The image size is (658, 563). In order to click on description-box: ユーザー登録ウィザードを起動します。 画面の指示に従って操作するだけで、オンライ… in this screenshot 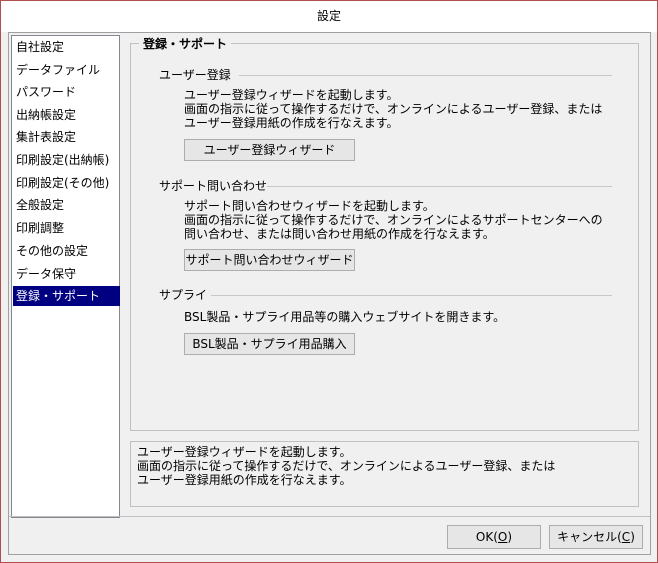, I will do `click(384, 474)`.